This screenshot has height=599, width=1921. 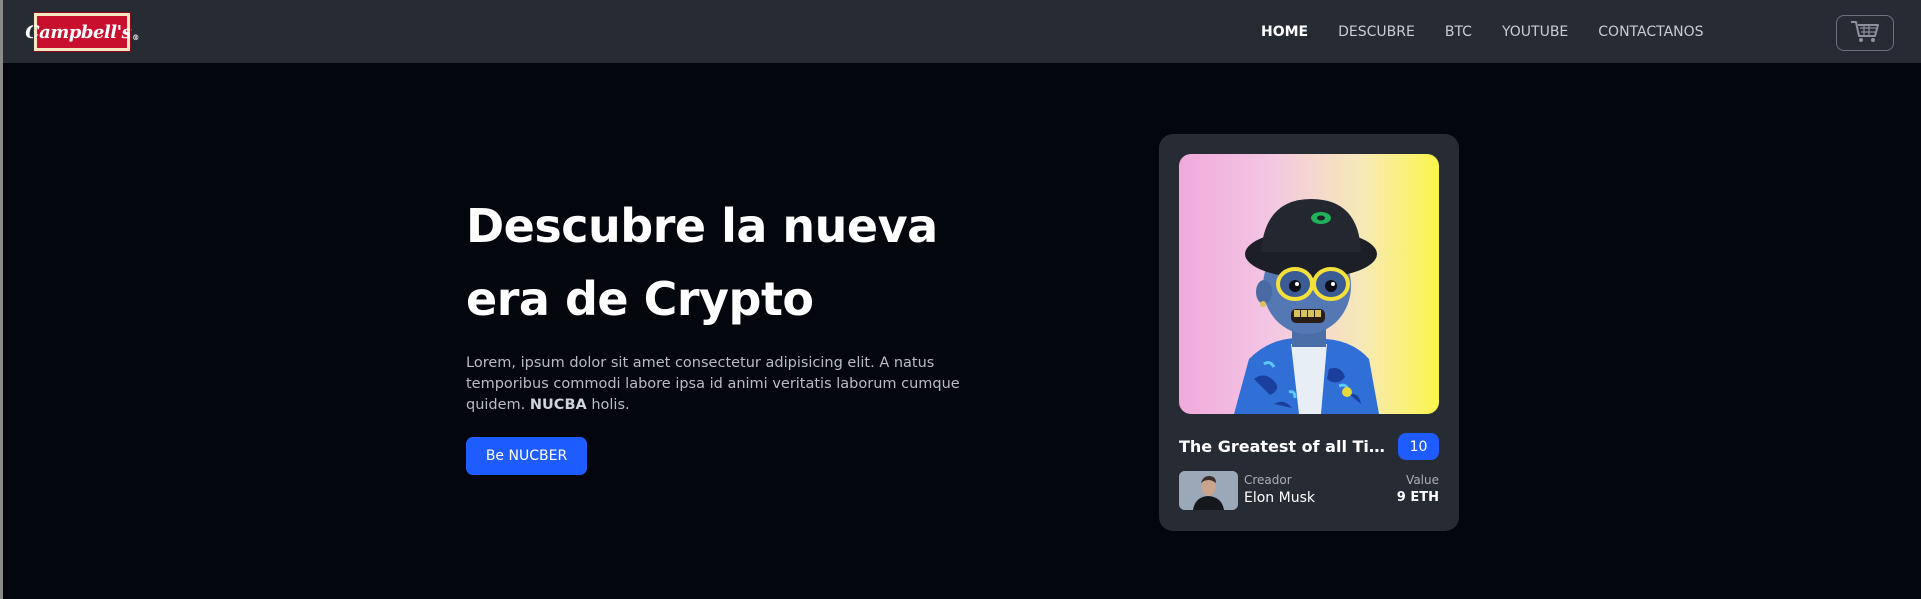 I want to click on hero-text-bold: NUCBA, so click(x=558, y=405).